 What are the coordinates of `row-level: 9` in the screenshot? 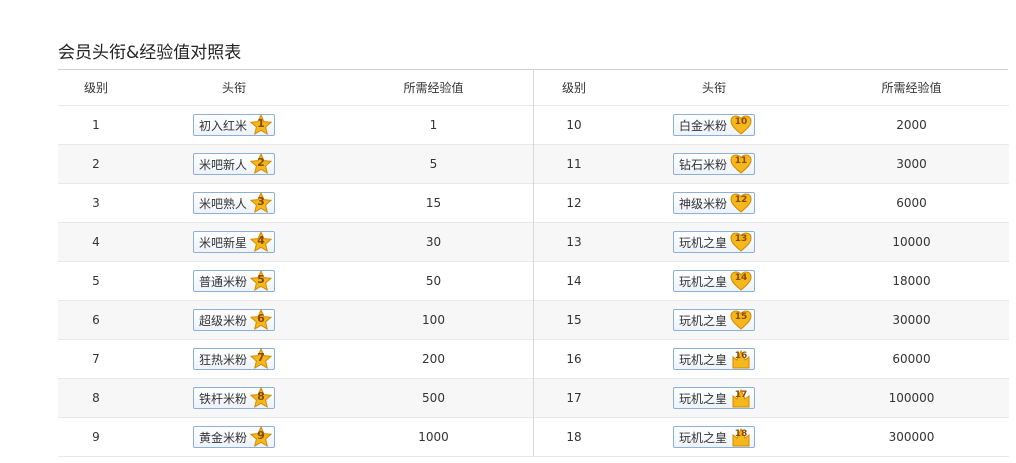 It's located at (96, 437).